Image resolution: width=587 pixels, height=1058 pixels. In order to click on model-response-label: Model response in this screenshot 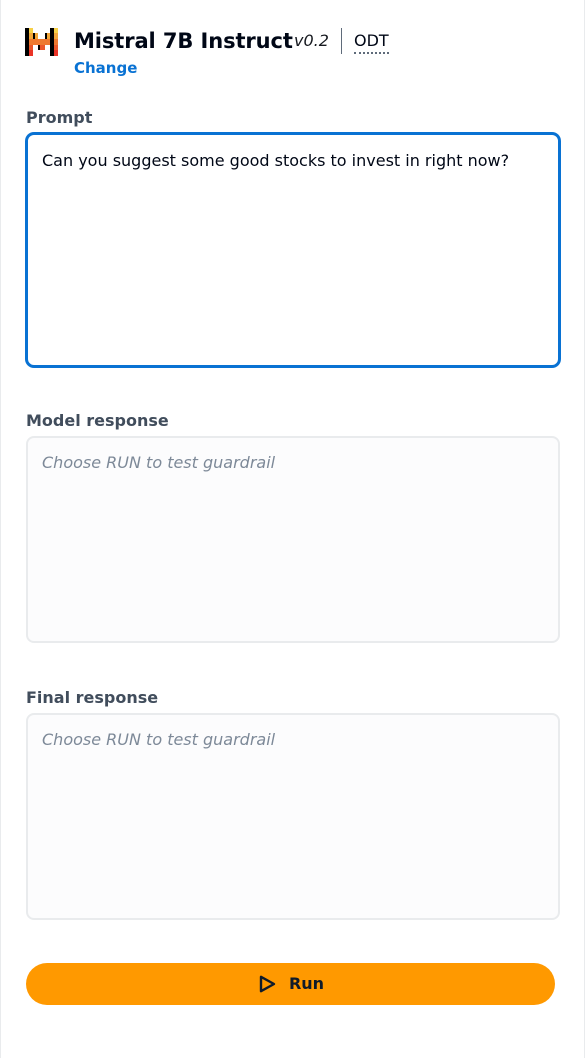, I will do `click(97, 420)`.